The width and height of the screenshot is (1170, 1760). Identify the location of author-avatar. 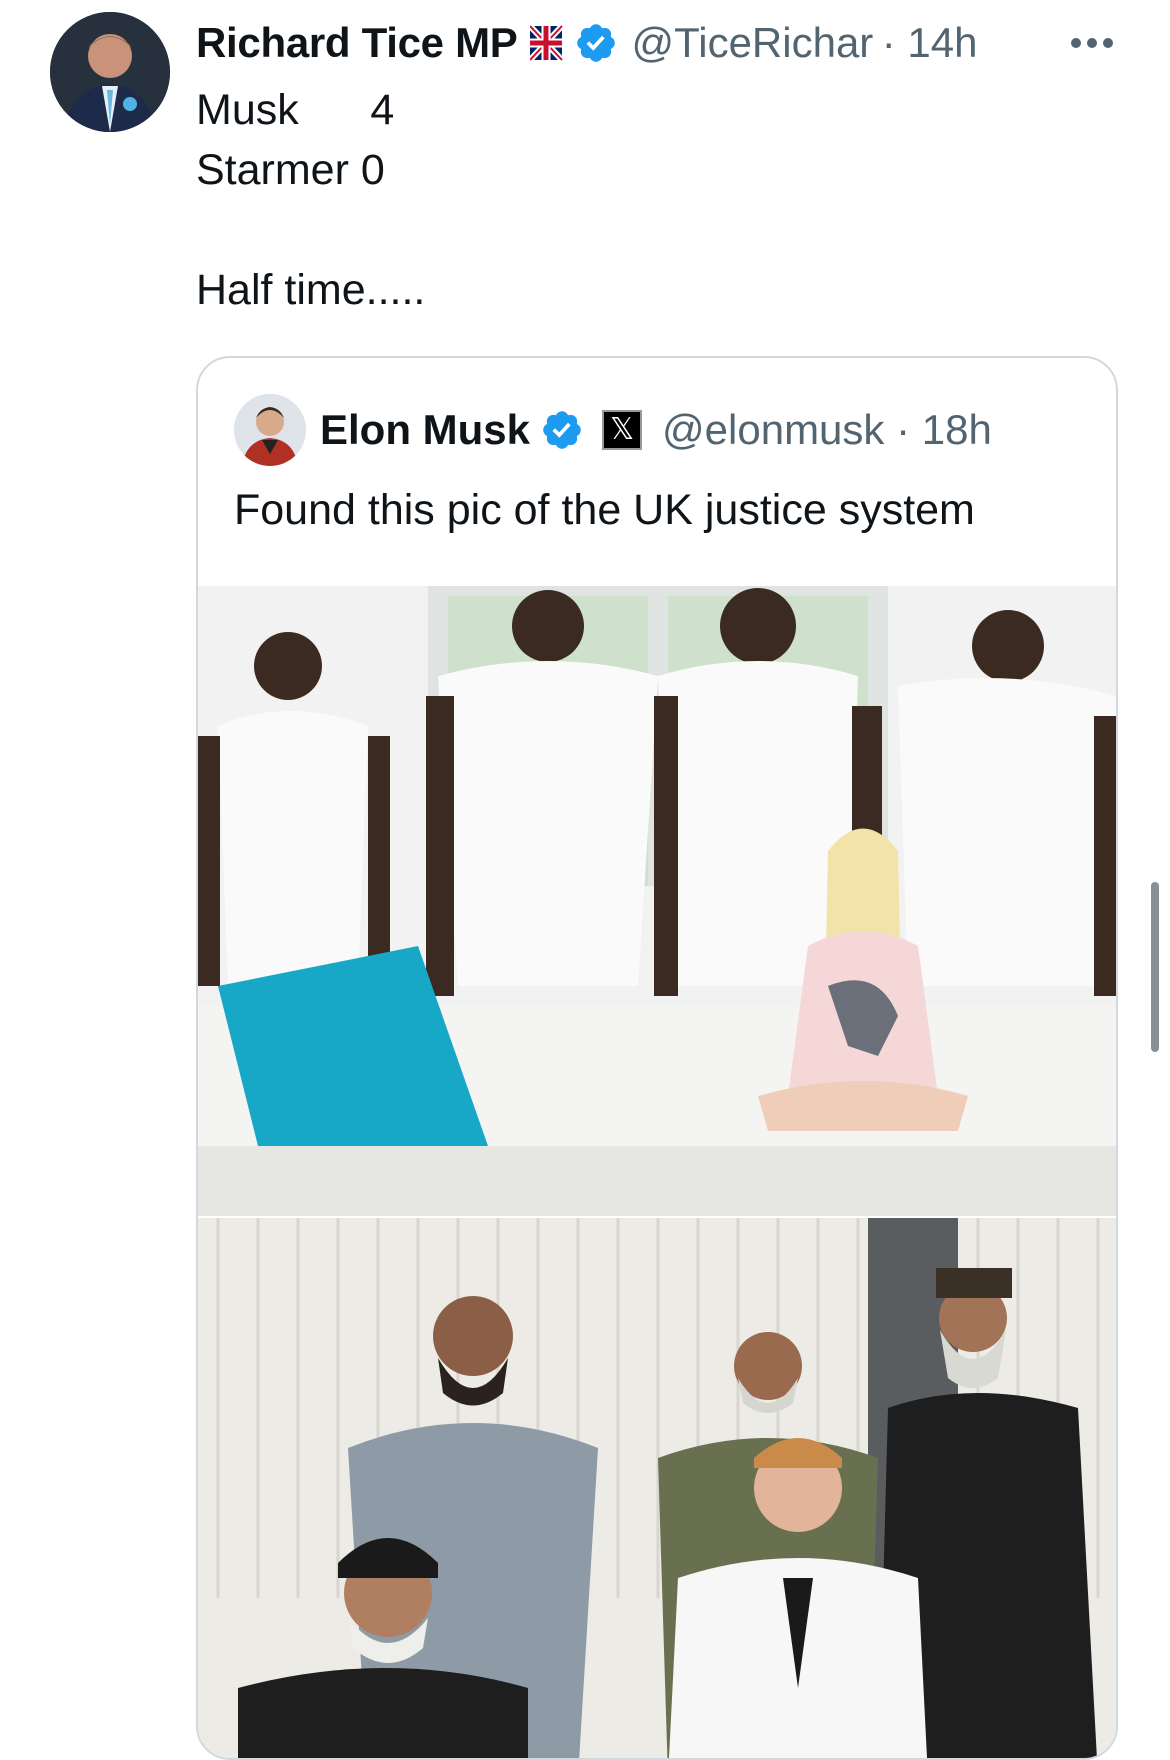
(110, 72).